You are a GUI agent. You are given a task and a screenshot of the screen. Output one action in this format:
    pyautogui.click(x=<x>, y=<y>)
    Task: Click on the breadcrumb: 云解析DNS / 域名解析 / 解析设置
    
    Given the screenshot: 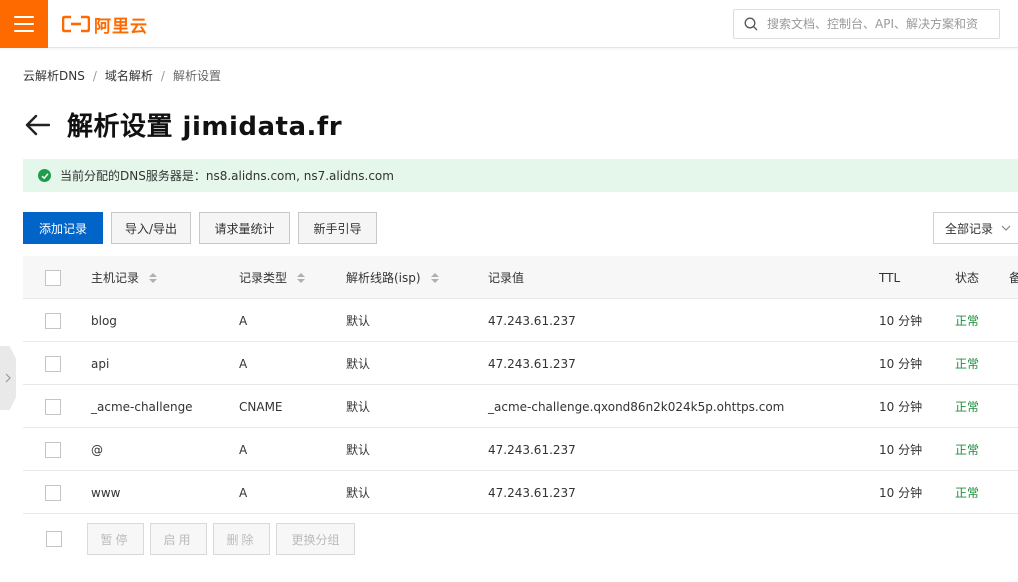 What is the action you would take?
    pyautogui.click(x=122, y=75)
    